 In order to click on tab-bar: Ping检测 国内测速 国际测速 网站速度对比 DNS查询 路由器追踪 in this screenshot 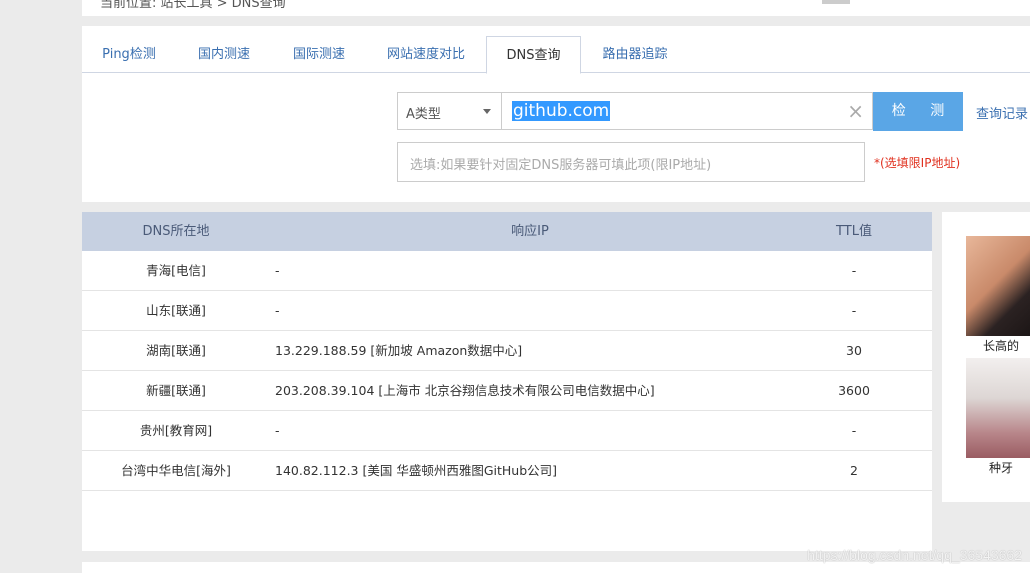, I will do `click(556, 55)`.